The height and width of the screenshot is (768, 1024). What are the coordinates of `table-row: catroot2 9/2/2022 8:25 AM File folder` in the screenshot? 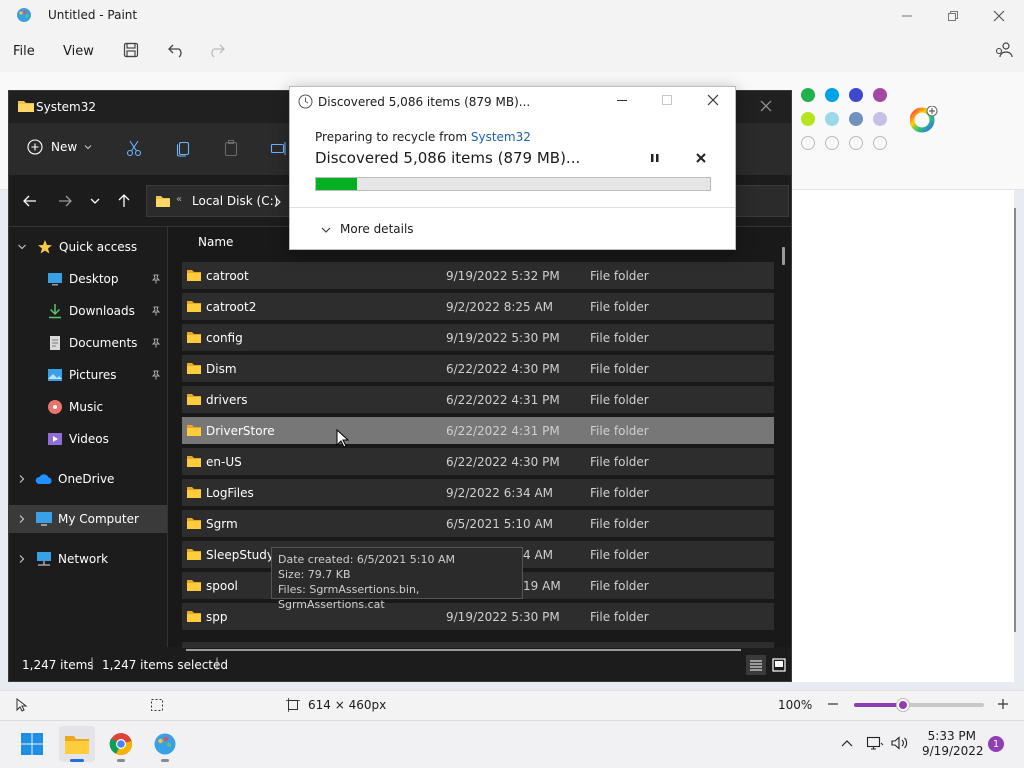 It's located at (478, 306).